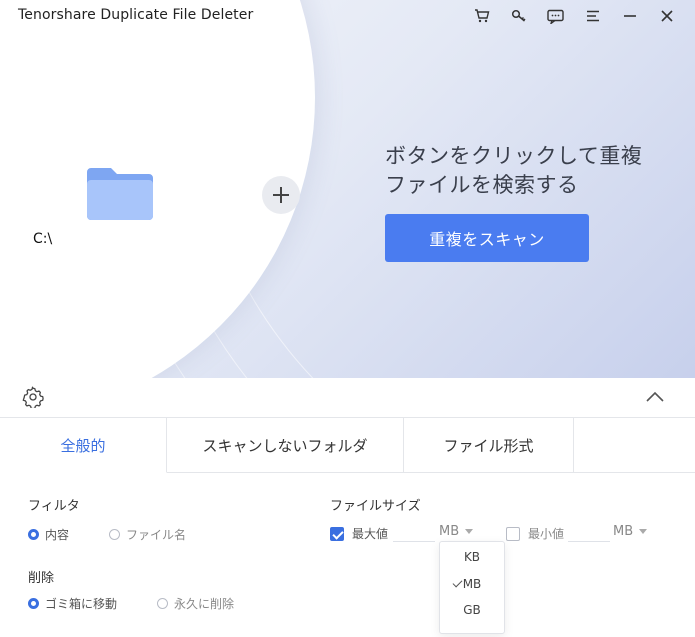 This screenshot has width=695, height=637. I want to click on min-size-unit-value: MB, so click(623, 531).